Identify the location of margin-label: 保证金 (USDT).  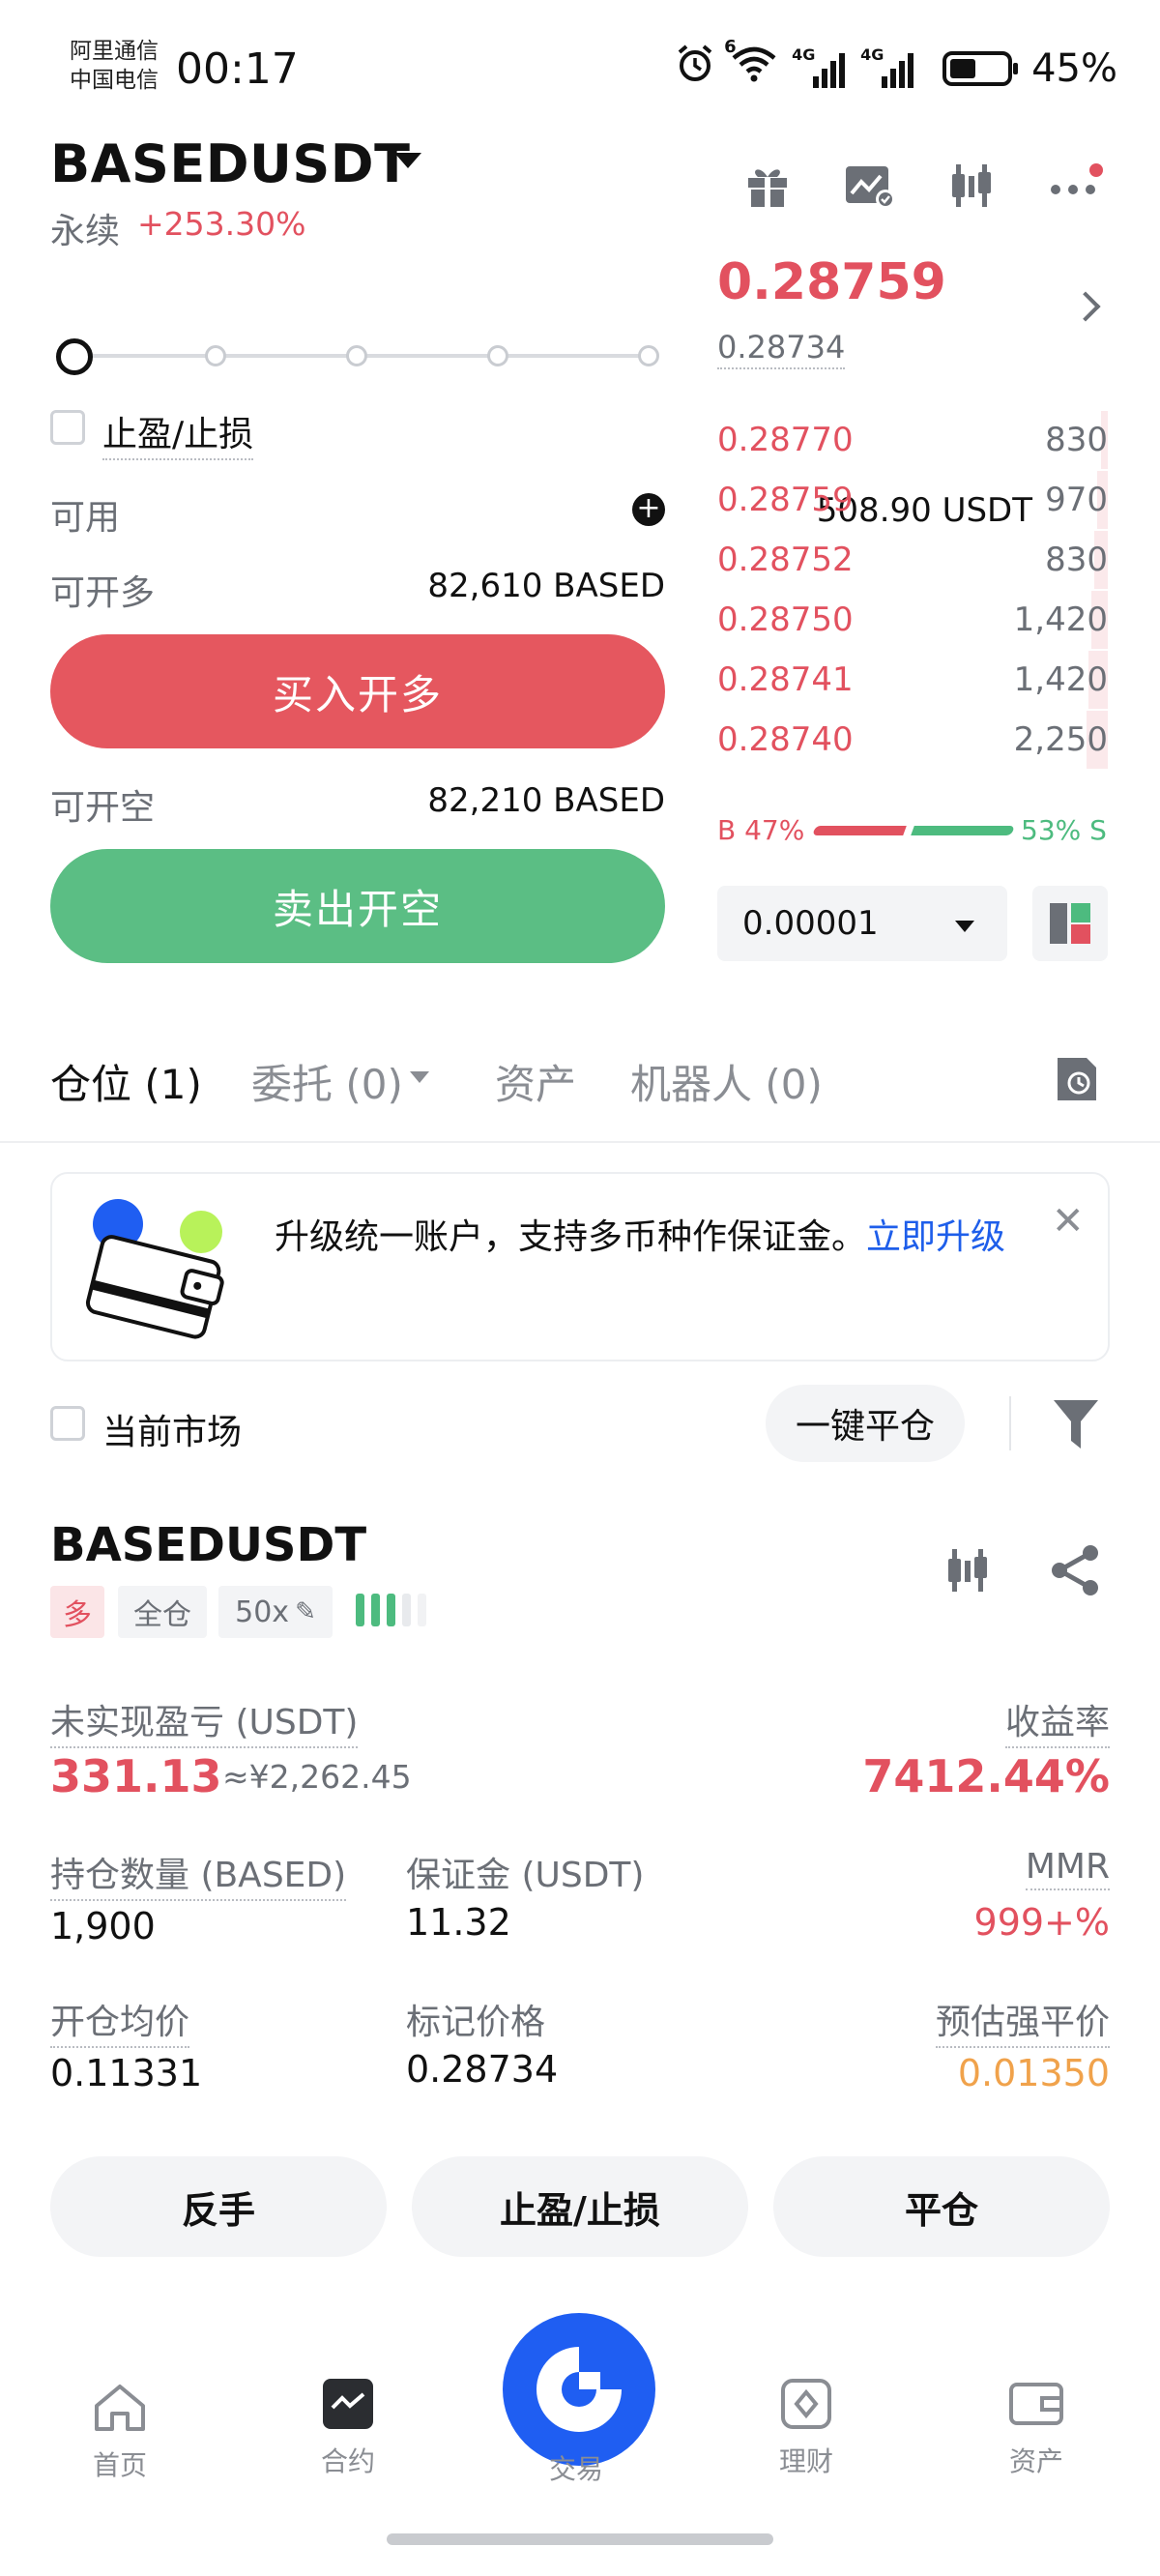
(525, 1875).